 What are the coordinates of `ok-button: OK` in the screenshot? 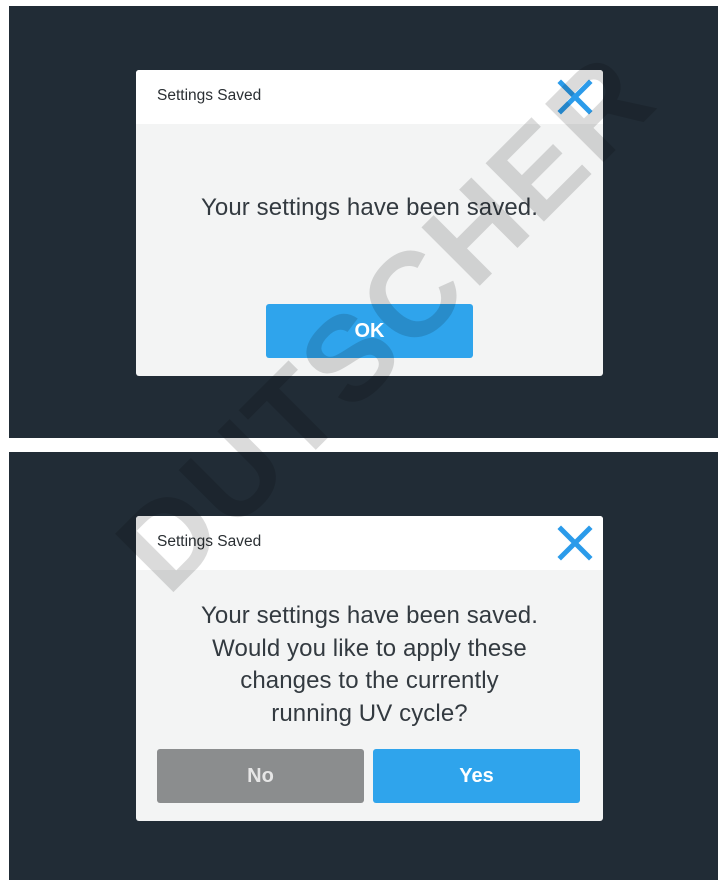 It's located at (369, 331).